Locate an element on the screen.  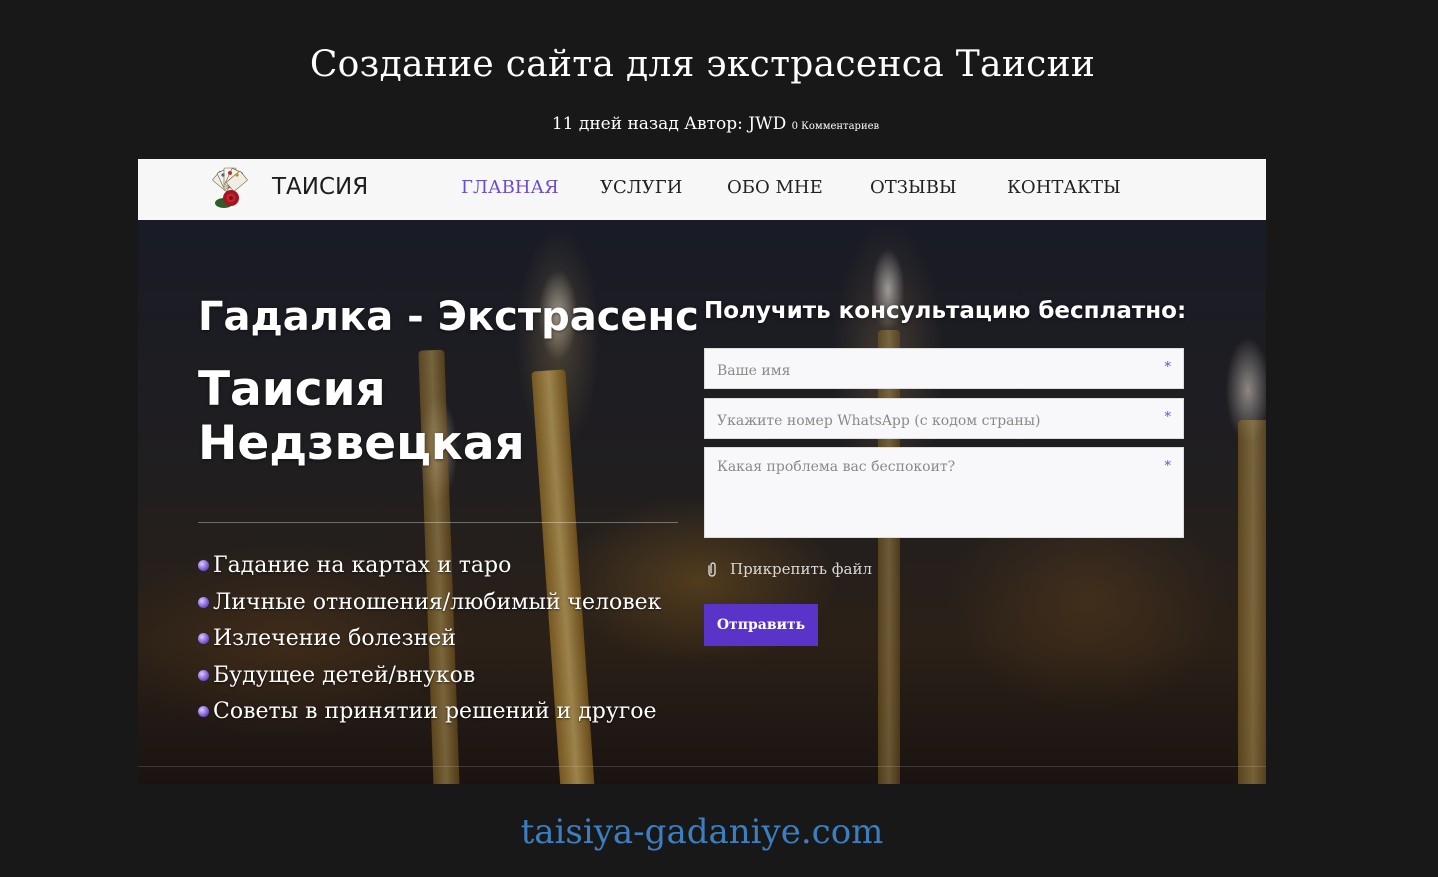
section-bottom-line is located at coordinates (702, 766).